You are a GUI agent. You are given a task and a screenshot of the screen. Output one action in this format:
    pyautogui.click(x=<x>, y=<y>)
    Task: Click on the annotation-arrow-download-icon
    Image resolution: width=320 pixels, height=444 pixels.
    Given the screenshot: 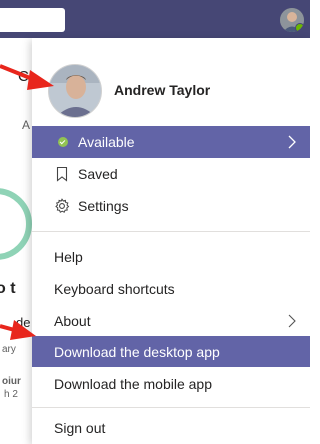 What is the action you would take?
    pyautogui.click(x=18, y=330)
    